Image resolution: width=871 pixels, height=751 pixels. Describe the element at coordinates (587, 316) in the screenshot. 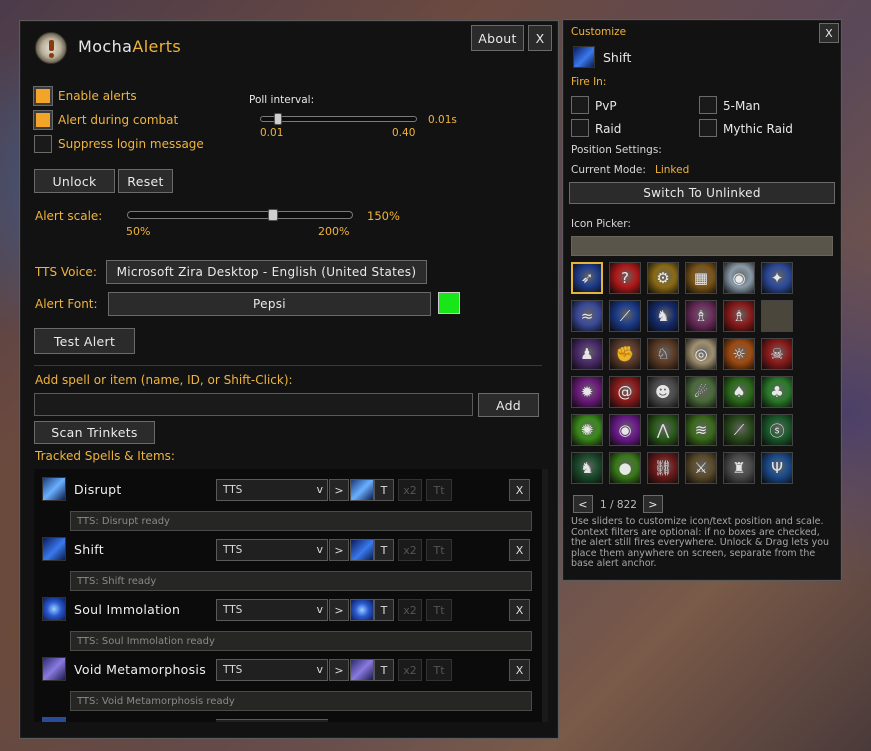

I see `serpent-icon: ≈` at that location.